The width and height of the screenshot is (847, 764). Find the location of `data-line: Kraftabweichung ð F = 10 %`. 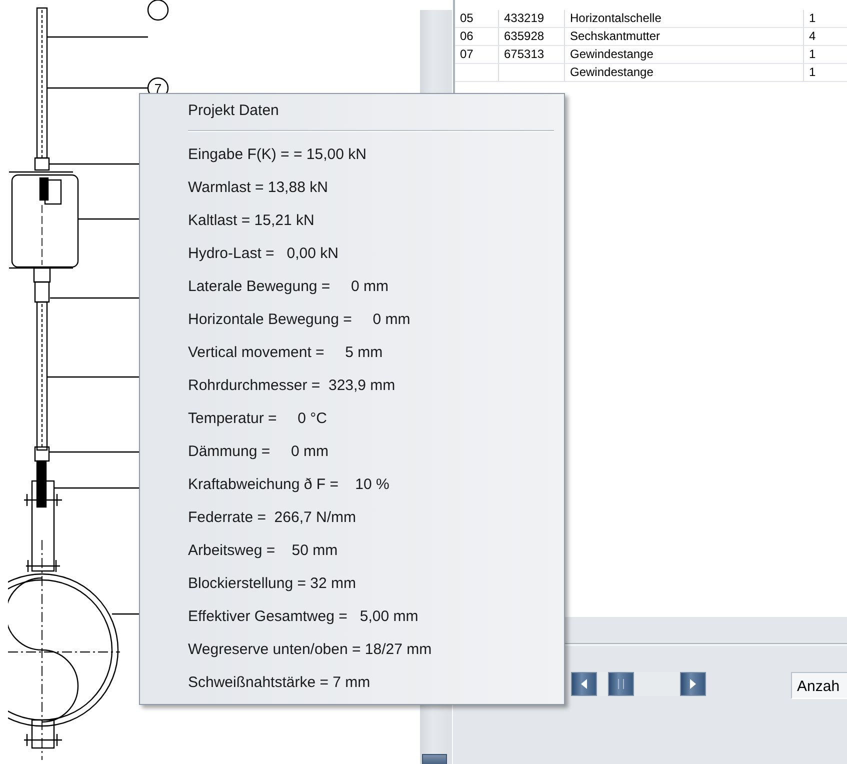

data-line: Kraftabweichung ð F = 10 % is located at coordinates (289, 485).